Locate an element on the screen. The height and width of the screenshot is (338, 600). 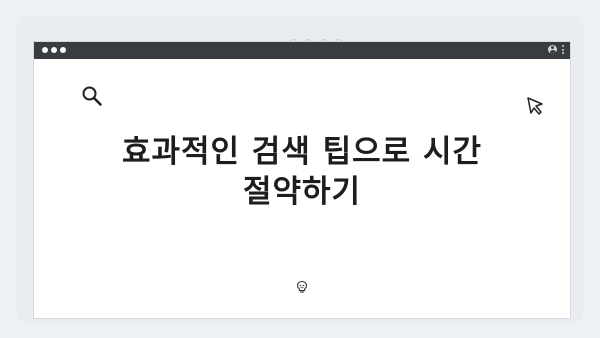
lightbulb-icon is located at coordinates (302, 288).